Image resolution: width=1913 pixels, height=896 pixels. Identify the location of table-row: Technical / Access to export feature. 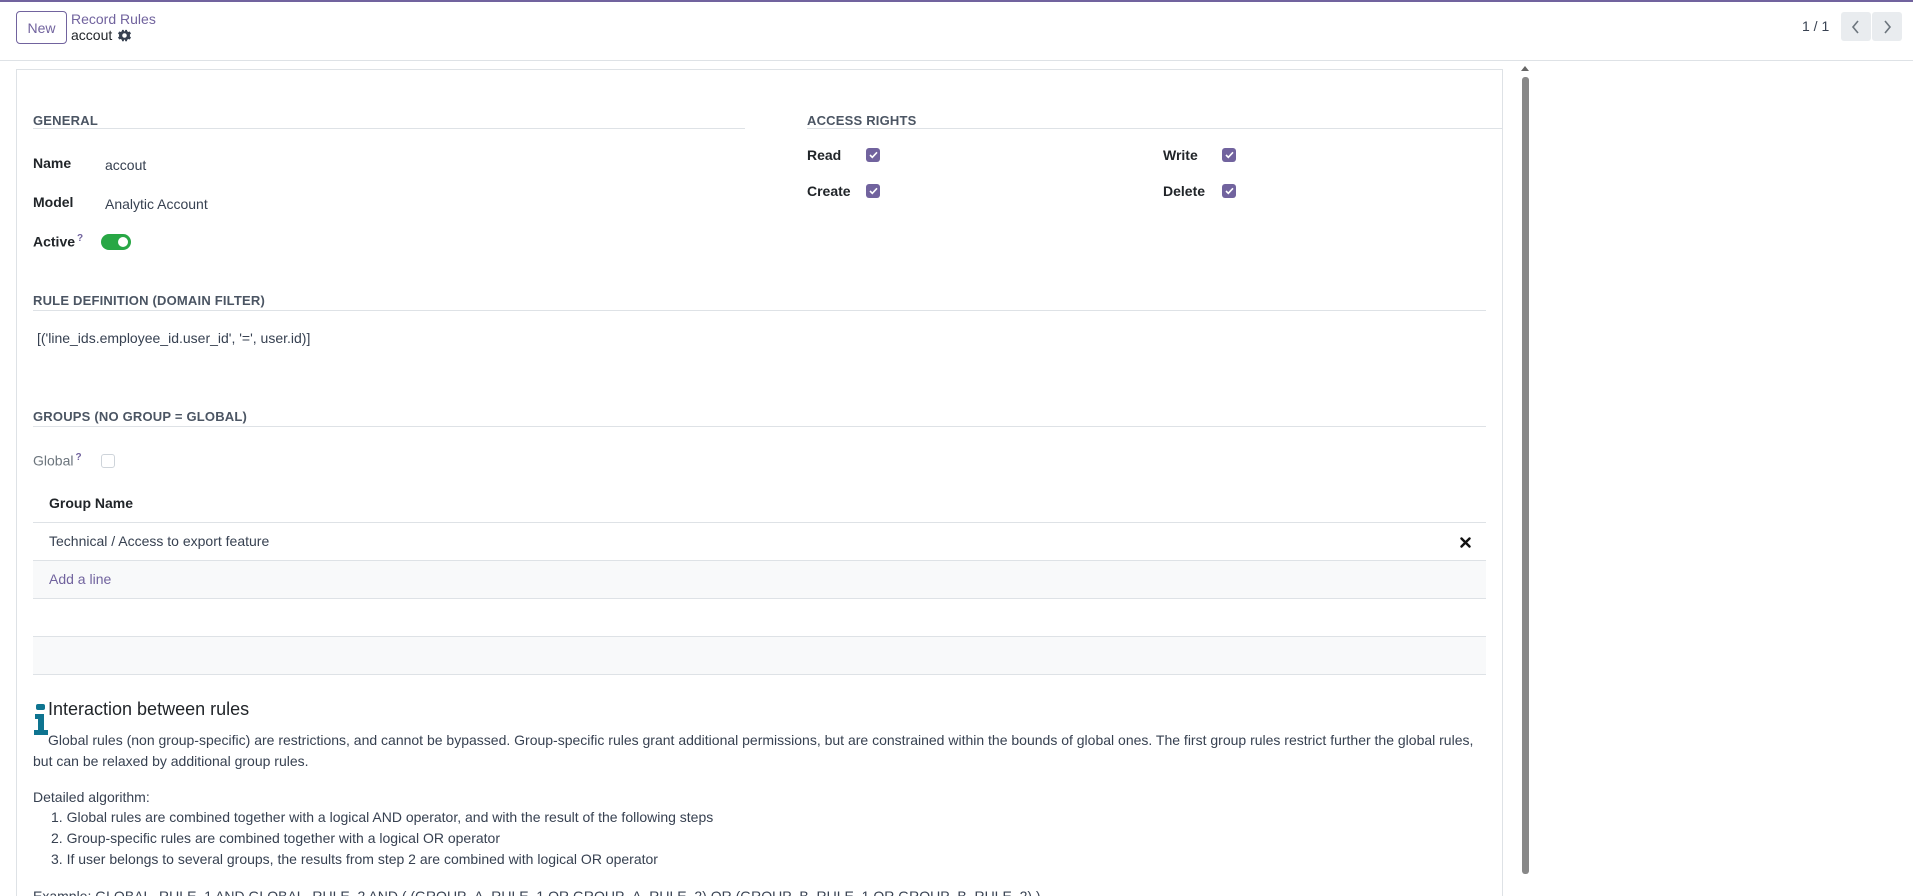
(759, 542).